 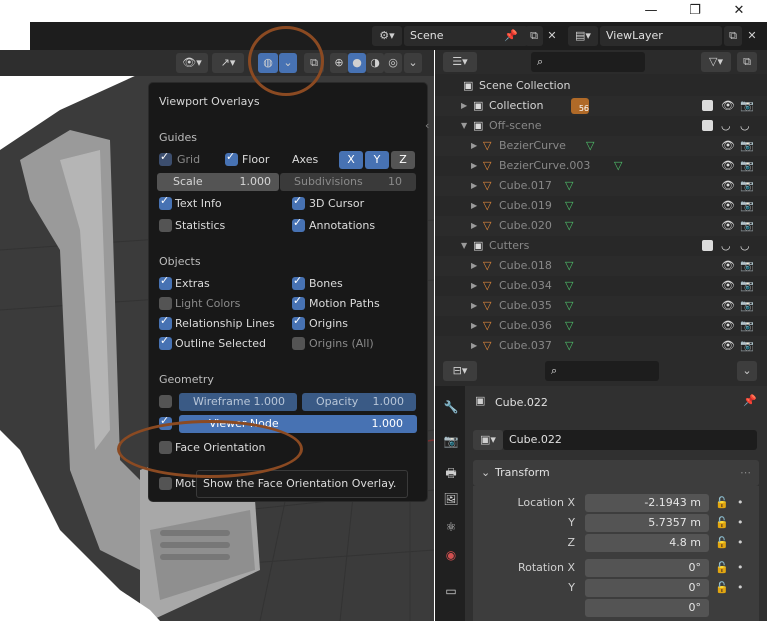 I want to click on statistics-checkbox, so click(x=165, y=225).